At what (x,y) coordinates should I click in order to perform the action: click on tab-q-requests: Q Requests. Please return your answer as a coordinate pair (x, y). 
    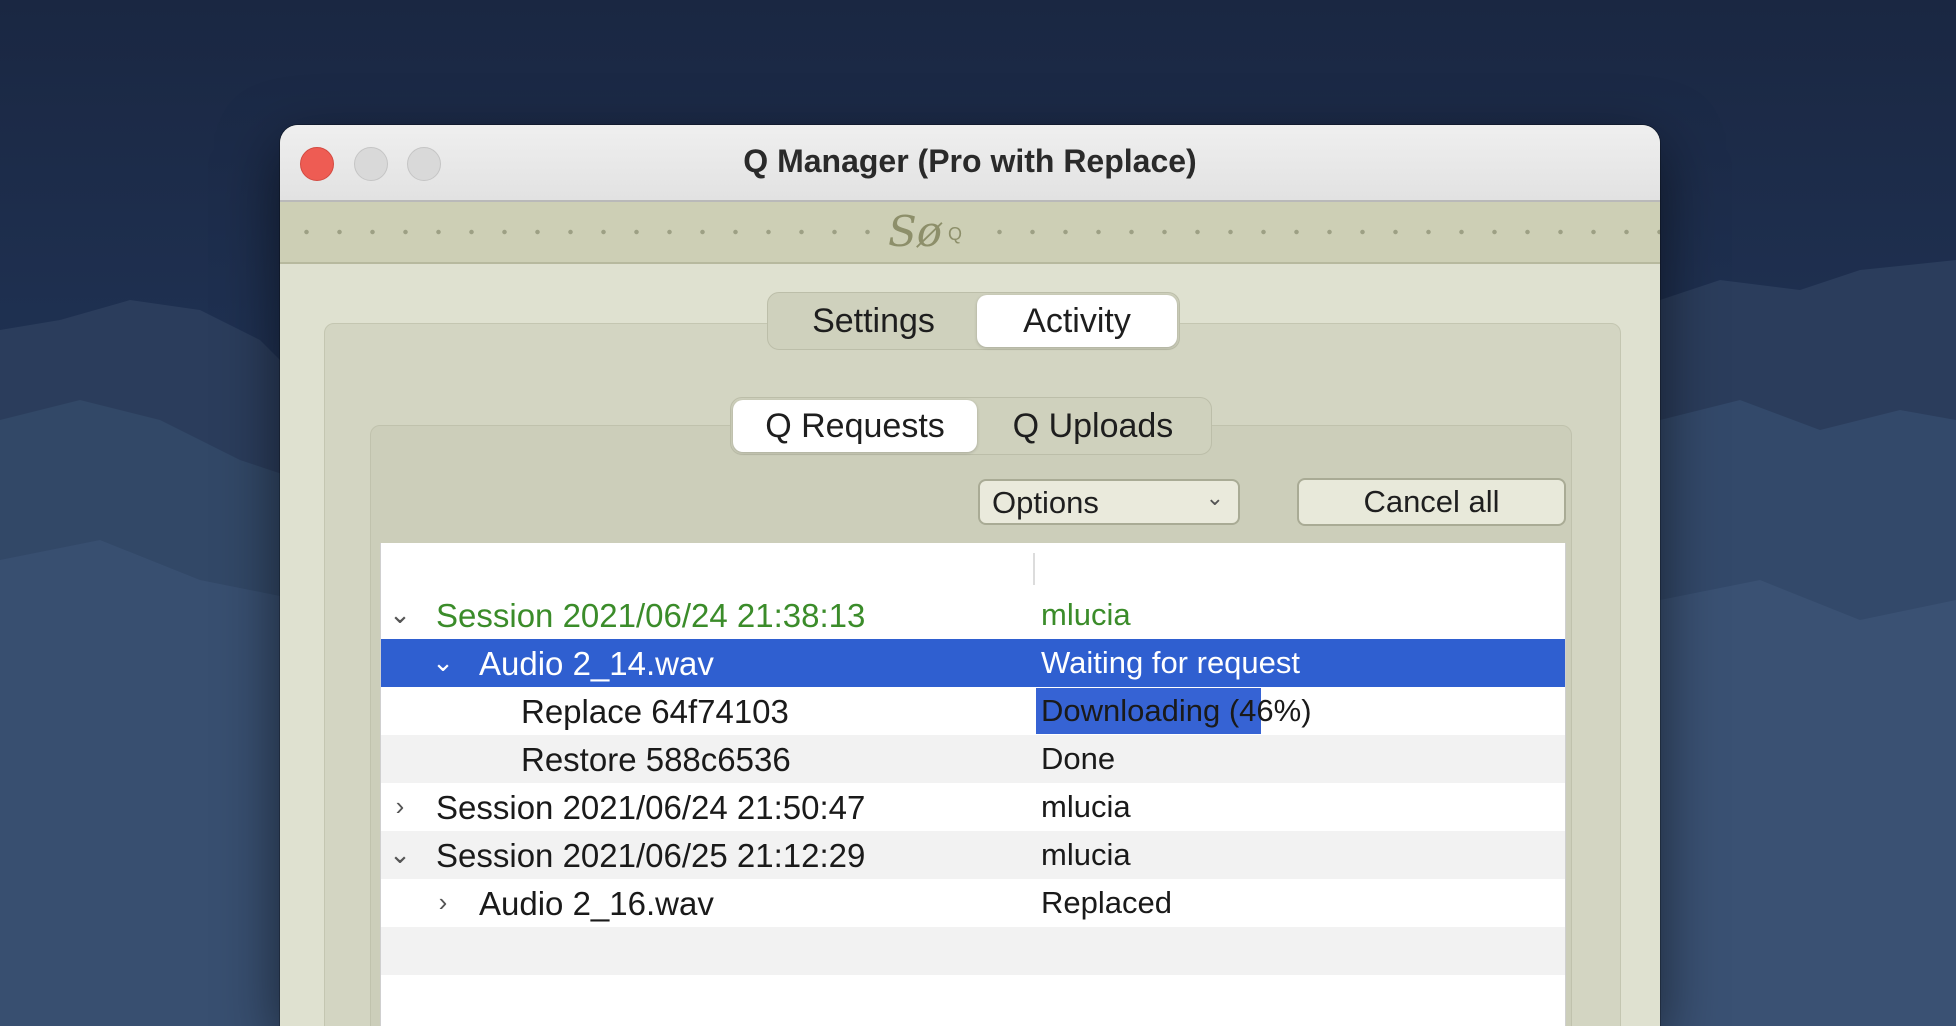
    Looking at the image, I should click on (855, 426).